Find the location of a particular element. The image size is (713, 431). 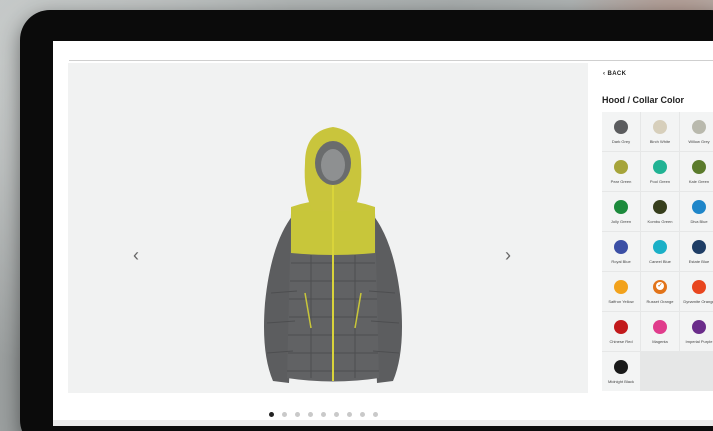

swatch-label: Imperial Purple is located at coordinates (699, 341).